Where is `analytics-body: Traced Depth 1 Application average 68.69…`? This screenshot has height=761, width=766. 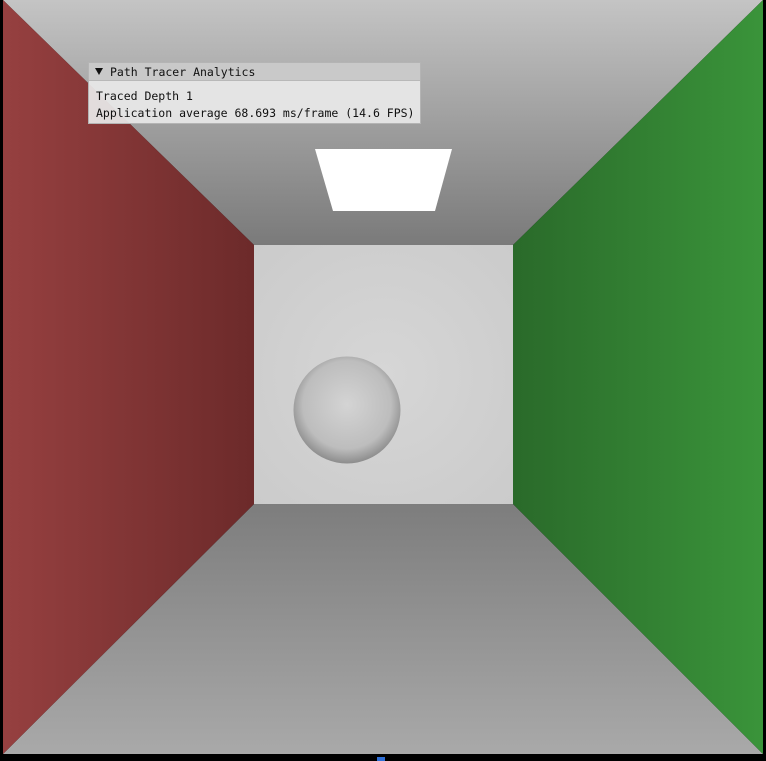
analytics-body: Traced Depth 1 Application average 68.69… is located at coordinates (254, 101).